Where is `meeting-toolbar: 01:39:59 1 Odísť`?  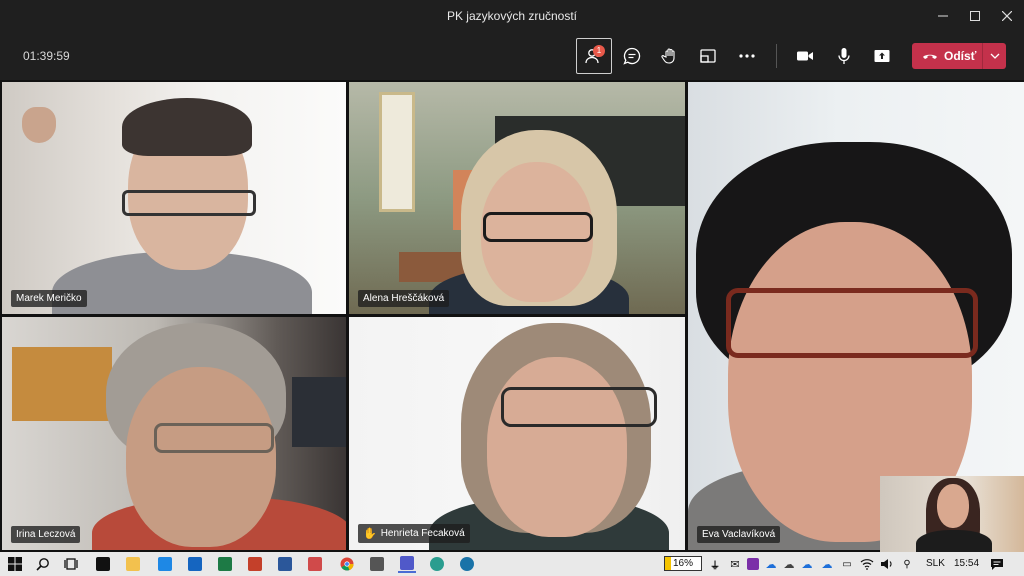 meeting-toolbar: 01:39:59 1 Odísť is located at coordinates (512, 56).